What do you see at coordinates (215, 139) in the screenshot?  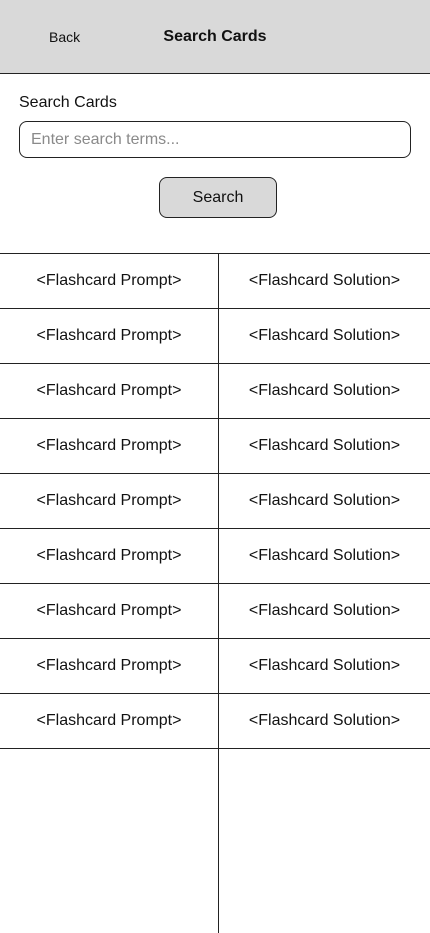 I see `search-input` at bounding box center [215, 139].